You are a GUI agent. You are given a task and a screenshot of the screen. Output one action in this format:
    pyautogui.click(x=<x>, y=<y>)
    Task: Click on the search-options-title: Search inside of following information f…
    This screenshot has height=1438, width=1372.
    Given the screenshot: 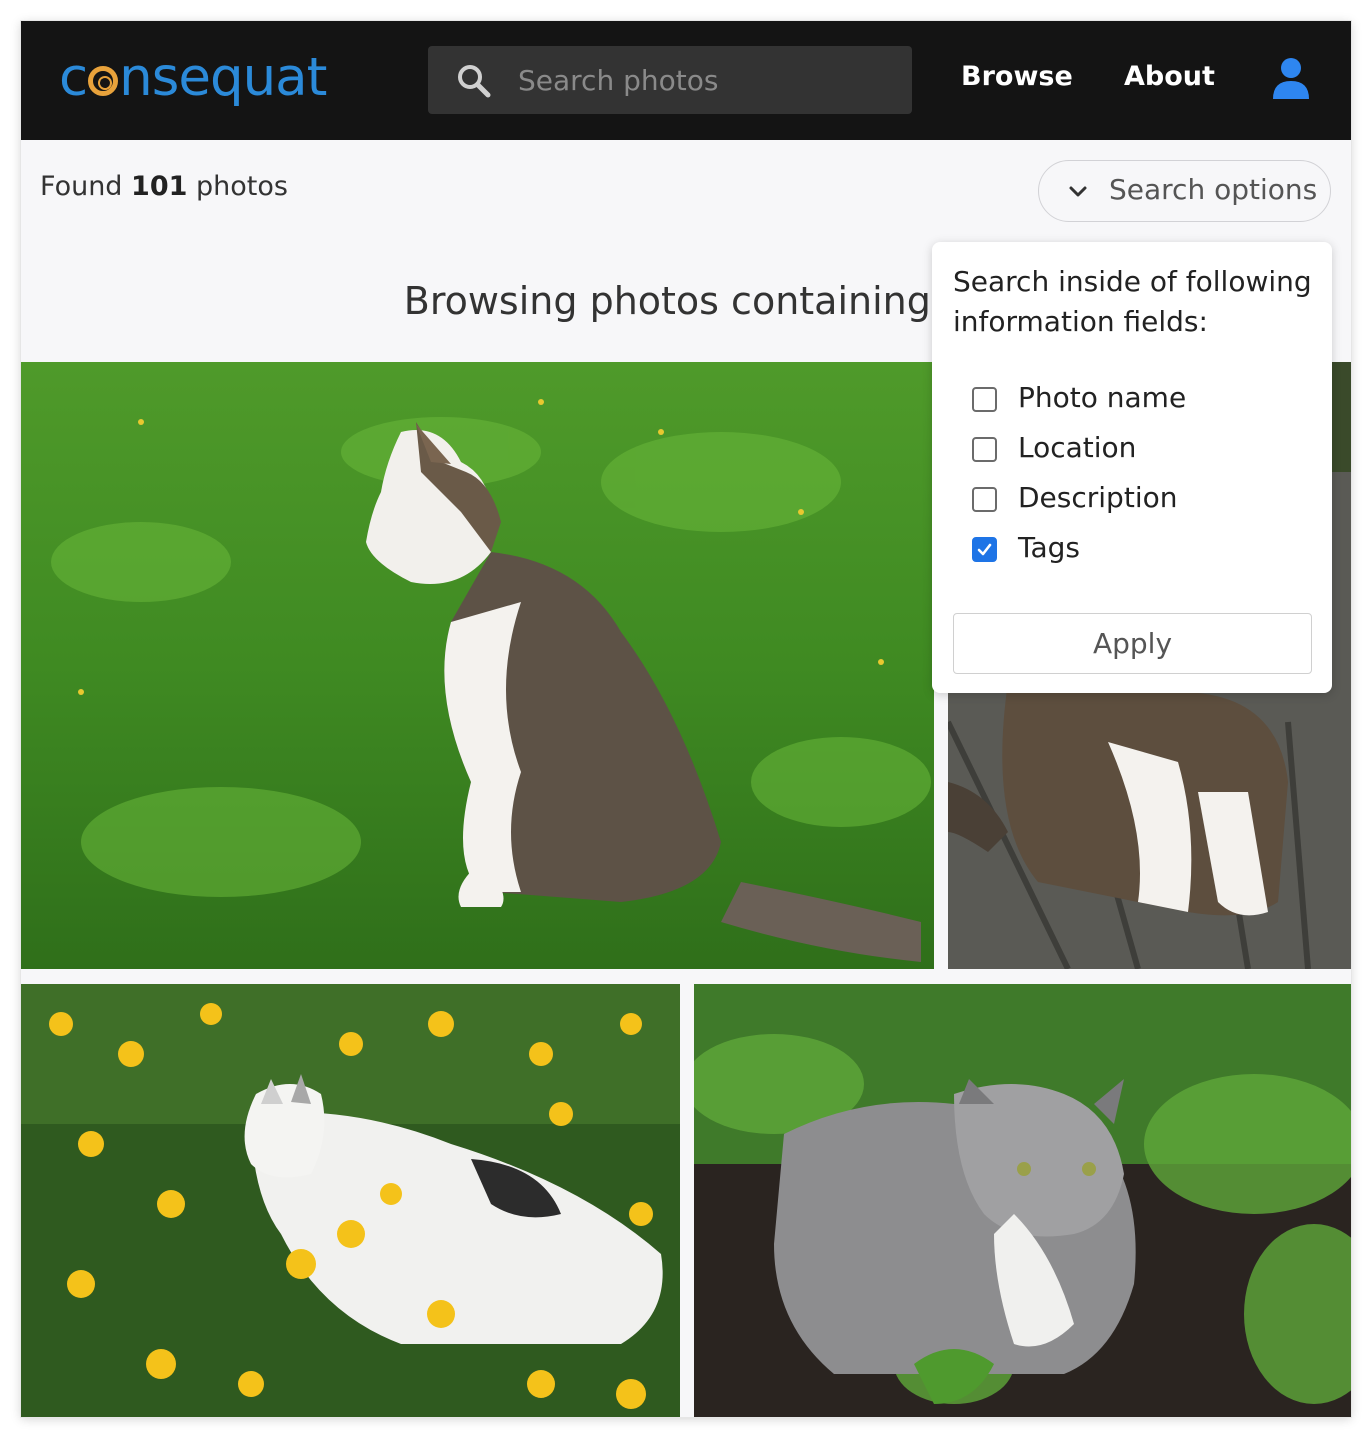 What is the action you would take?
    pyautogui.click(x=1132, y=301)
    